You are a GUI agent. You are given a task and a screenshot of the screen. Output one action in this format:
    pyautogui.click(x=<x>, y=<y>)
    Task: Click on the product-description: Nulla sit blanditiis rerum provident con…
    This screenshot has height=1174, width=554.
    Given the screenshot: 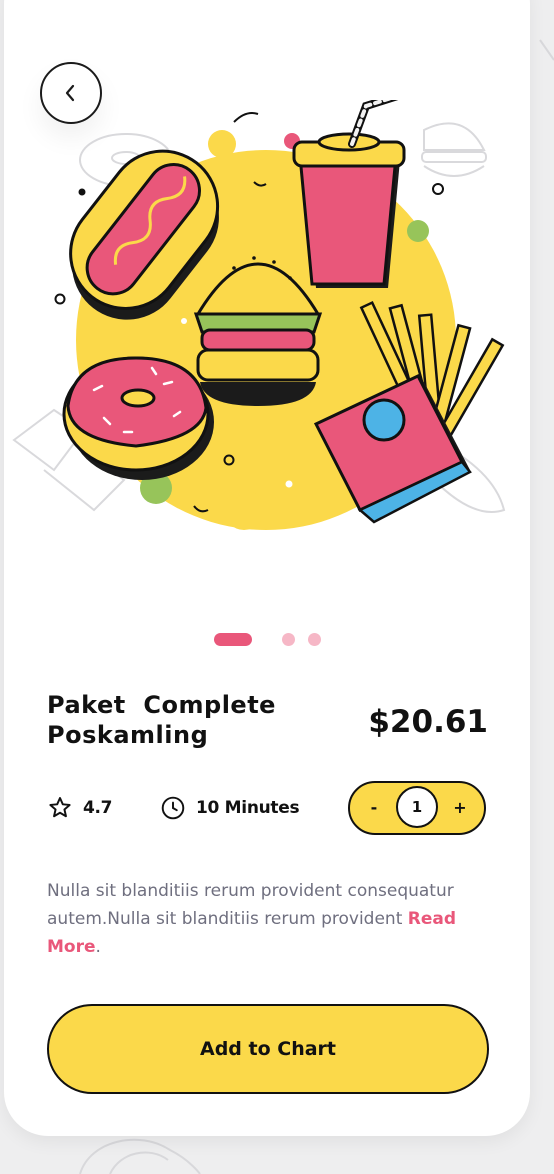 What is the action you would take?
    pyautogui.click(x=267, y=919)
    